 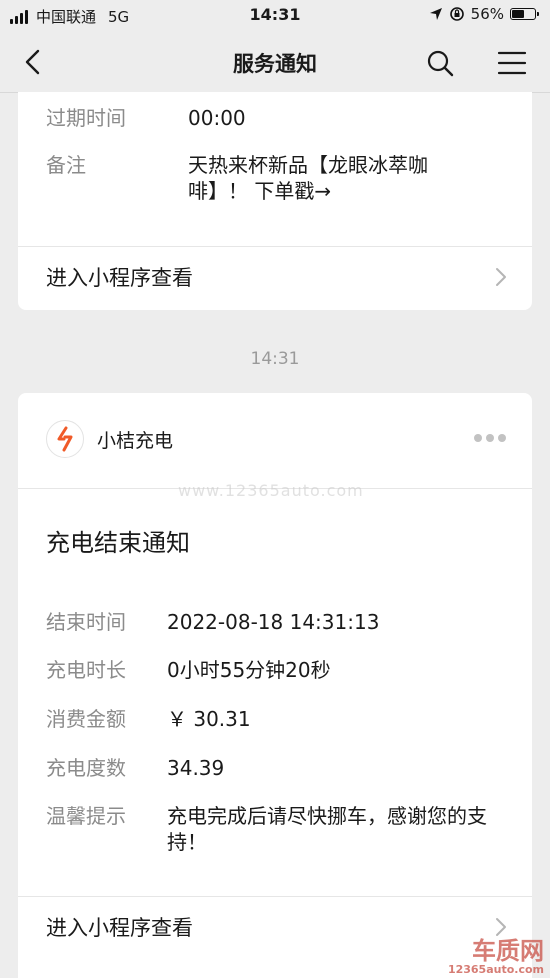 What do you see at coordinates (512, 63) in the screenshot?
I see `menu-icon` at bounding box center [512, 63].